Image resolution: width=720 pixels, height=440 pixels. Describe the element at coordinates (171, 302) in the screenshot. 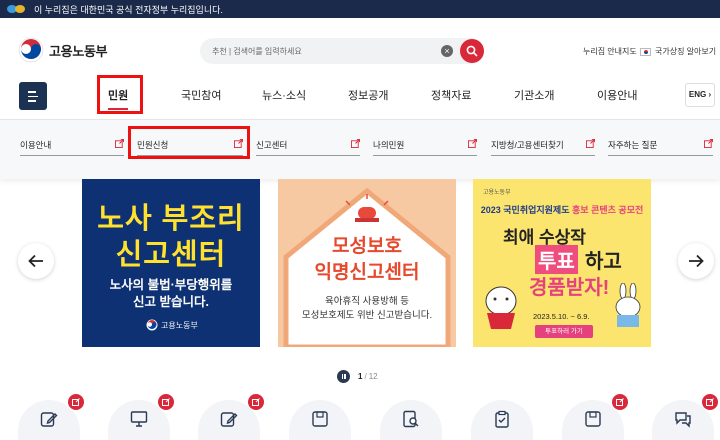

I see `slide-body-line: 신고 받습니다.` at that location.